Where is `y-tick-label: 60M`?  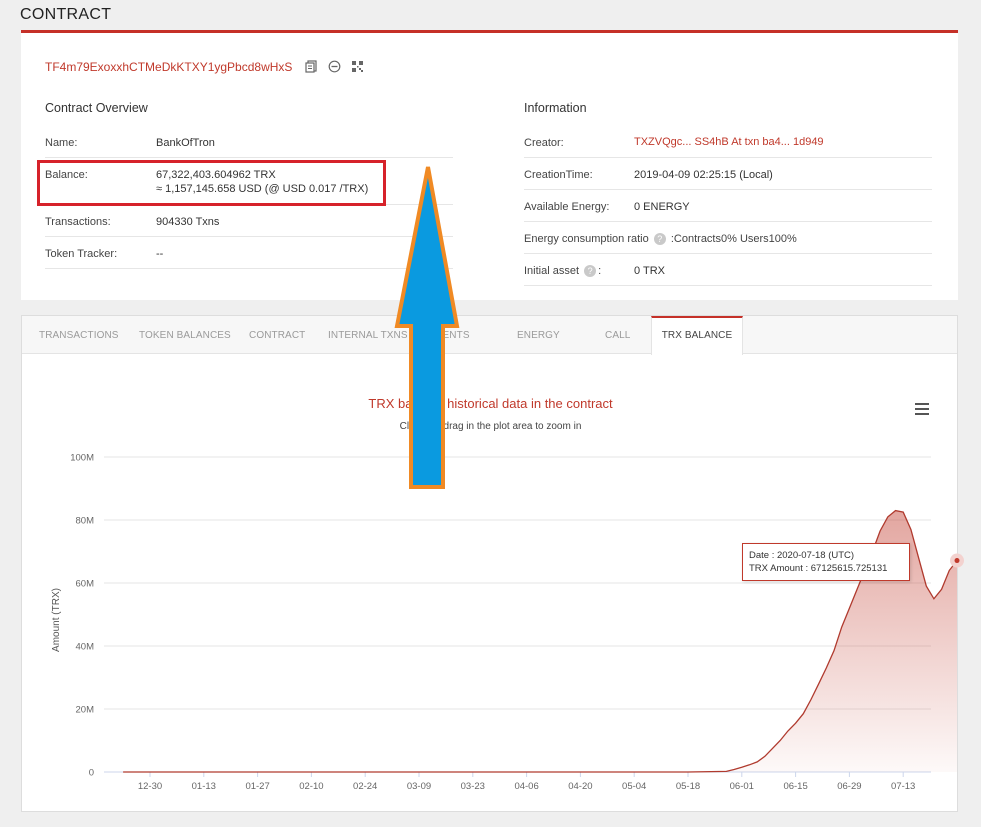
y-tick-label: 60M is located at coordinates (85, 584).